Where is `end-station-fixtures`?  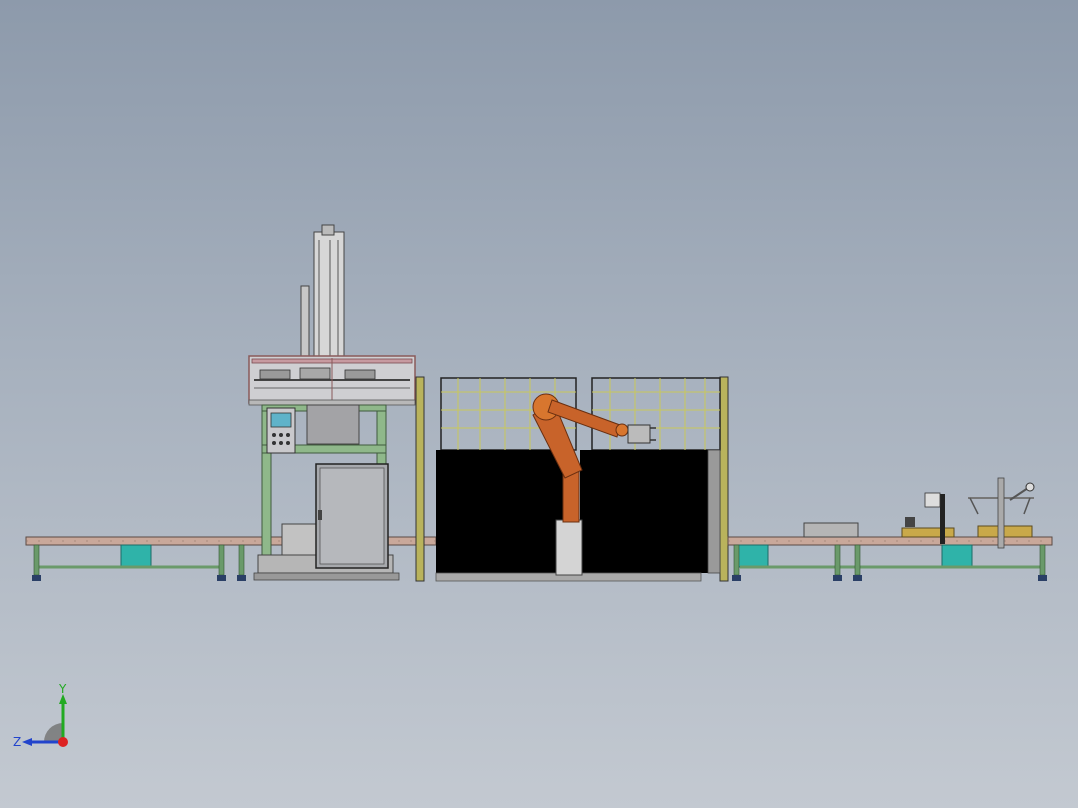
end-station-fixtures is located at coordinates (919, 513).